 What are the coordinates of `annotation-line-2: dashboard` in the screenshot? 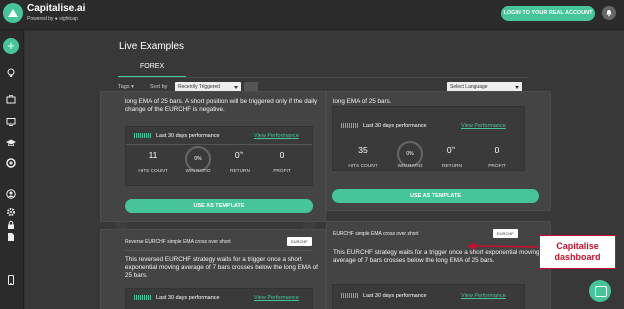 It's located at (577, 257).